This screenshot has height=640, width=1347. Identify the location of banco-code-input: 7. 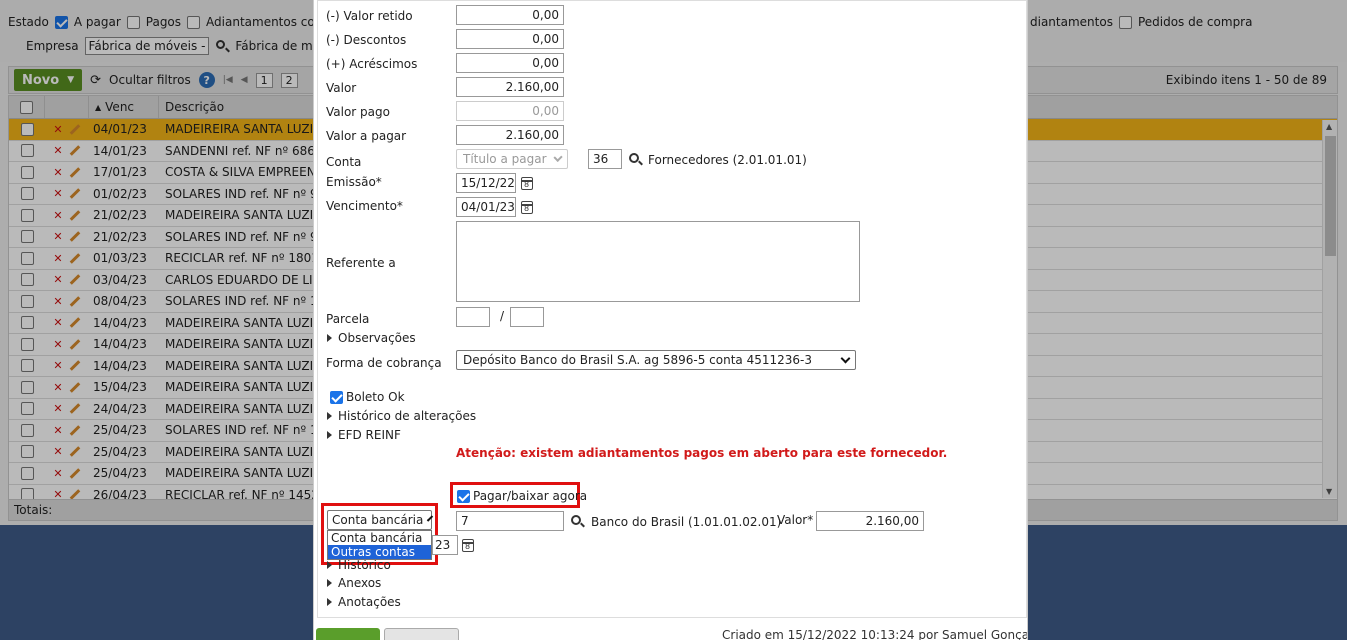
(510, 521).